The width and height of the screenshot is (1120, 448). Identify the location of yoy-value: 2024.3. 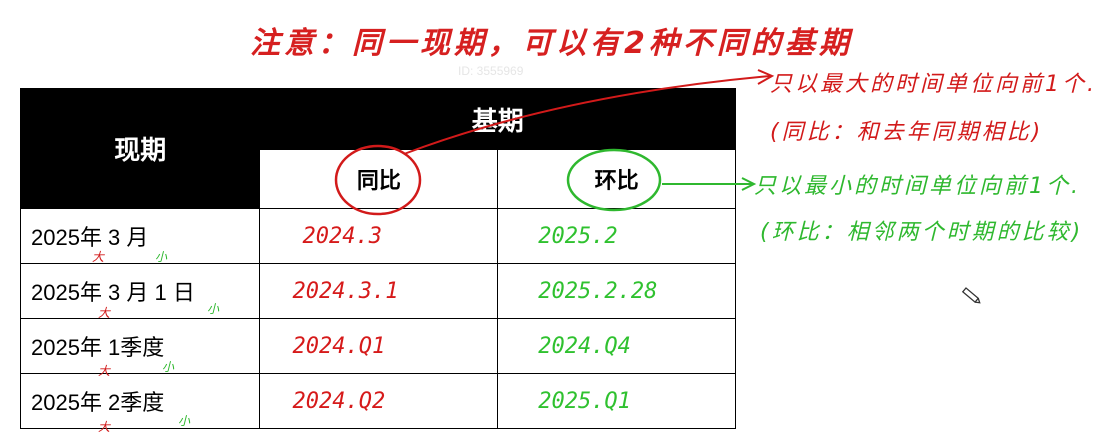
(342, 236).